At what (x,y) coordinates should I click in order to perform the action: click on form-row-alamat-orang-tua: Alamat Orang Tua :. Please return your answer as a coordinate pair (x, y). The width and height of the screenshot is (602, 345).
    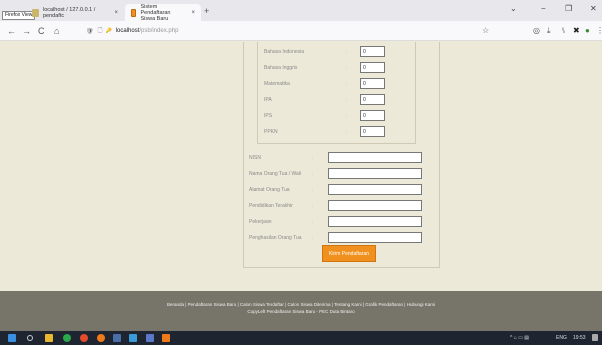
    Looking at the image, I should click on (342, 190).